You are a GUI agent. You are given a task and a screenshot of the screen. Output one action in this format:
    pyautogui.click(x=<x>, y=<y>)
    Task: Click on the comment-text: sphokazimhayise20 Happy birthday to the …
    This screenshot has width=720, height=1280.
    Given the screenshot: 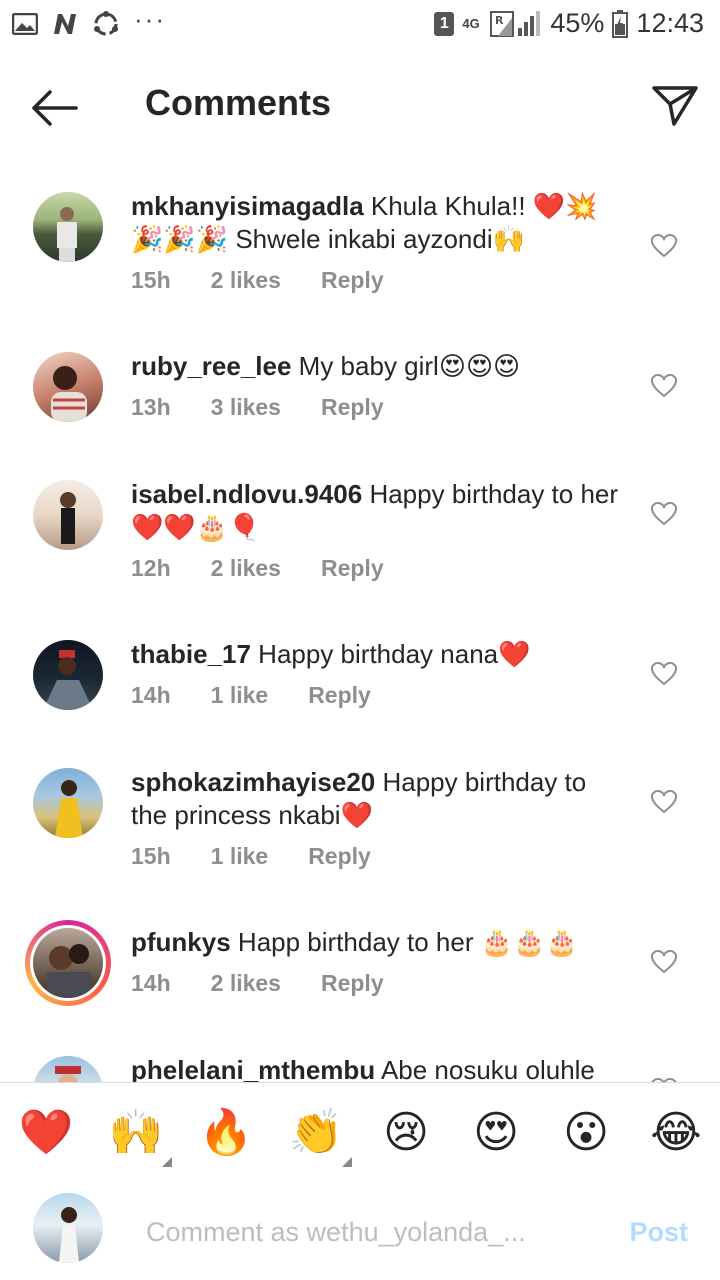 What is the action you would take?
    pyautogui.click(x=378, y=799)
    